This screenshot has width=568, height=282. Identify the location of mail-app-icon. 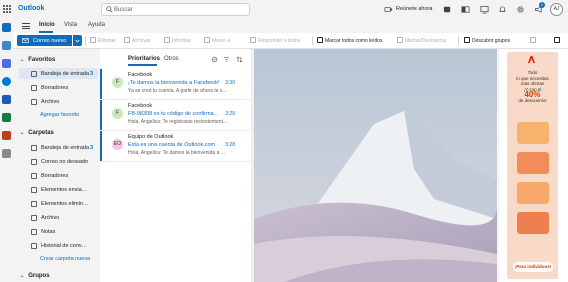
(6, 27).